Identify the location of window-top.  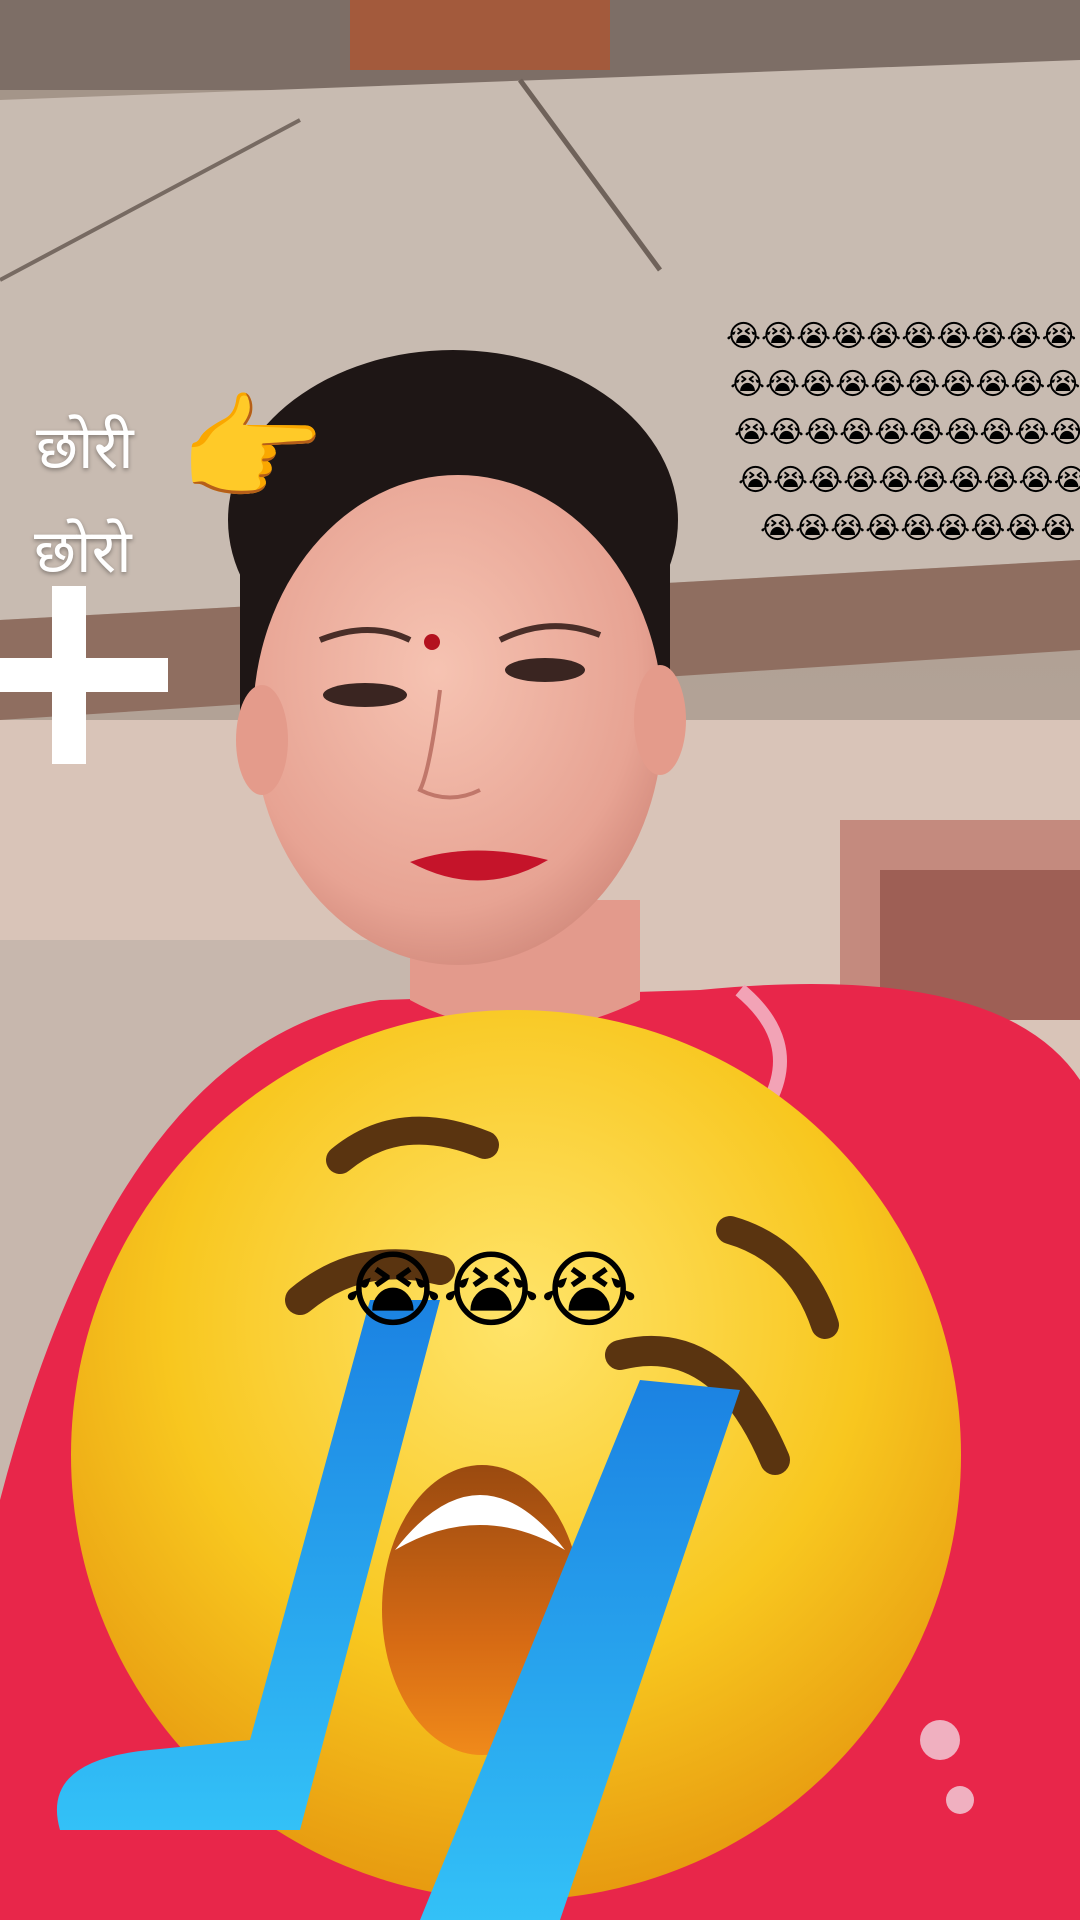
(480, 35).